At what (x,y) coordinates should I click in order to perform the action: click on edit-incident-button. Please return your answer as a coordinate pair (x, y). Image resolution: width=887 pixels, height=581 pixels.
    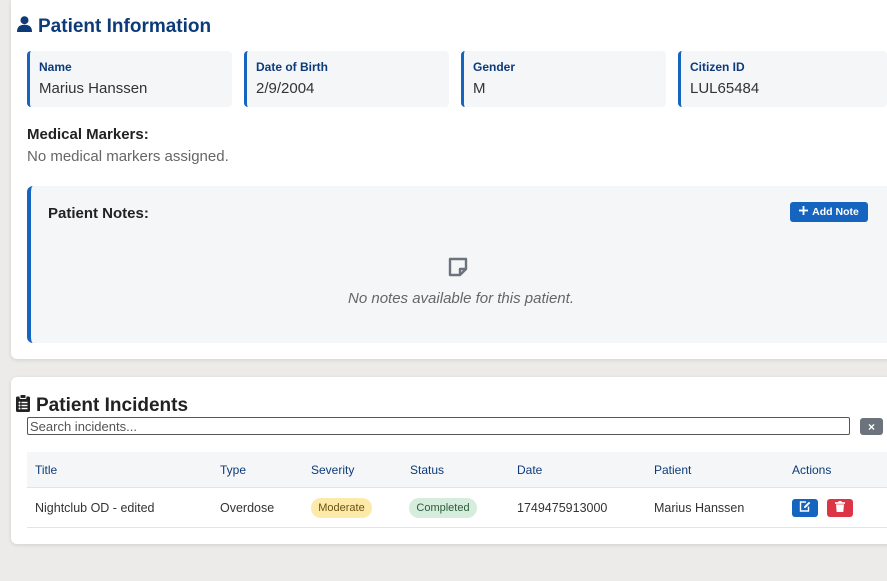
    Looking at the image, I should click on (805, 508).